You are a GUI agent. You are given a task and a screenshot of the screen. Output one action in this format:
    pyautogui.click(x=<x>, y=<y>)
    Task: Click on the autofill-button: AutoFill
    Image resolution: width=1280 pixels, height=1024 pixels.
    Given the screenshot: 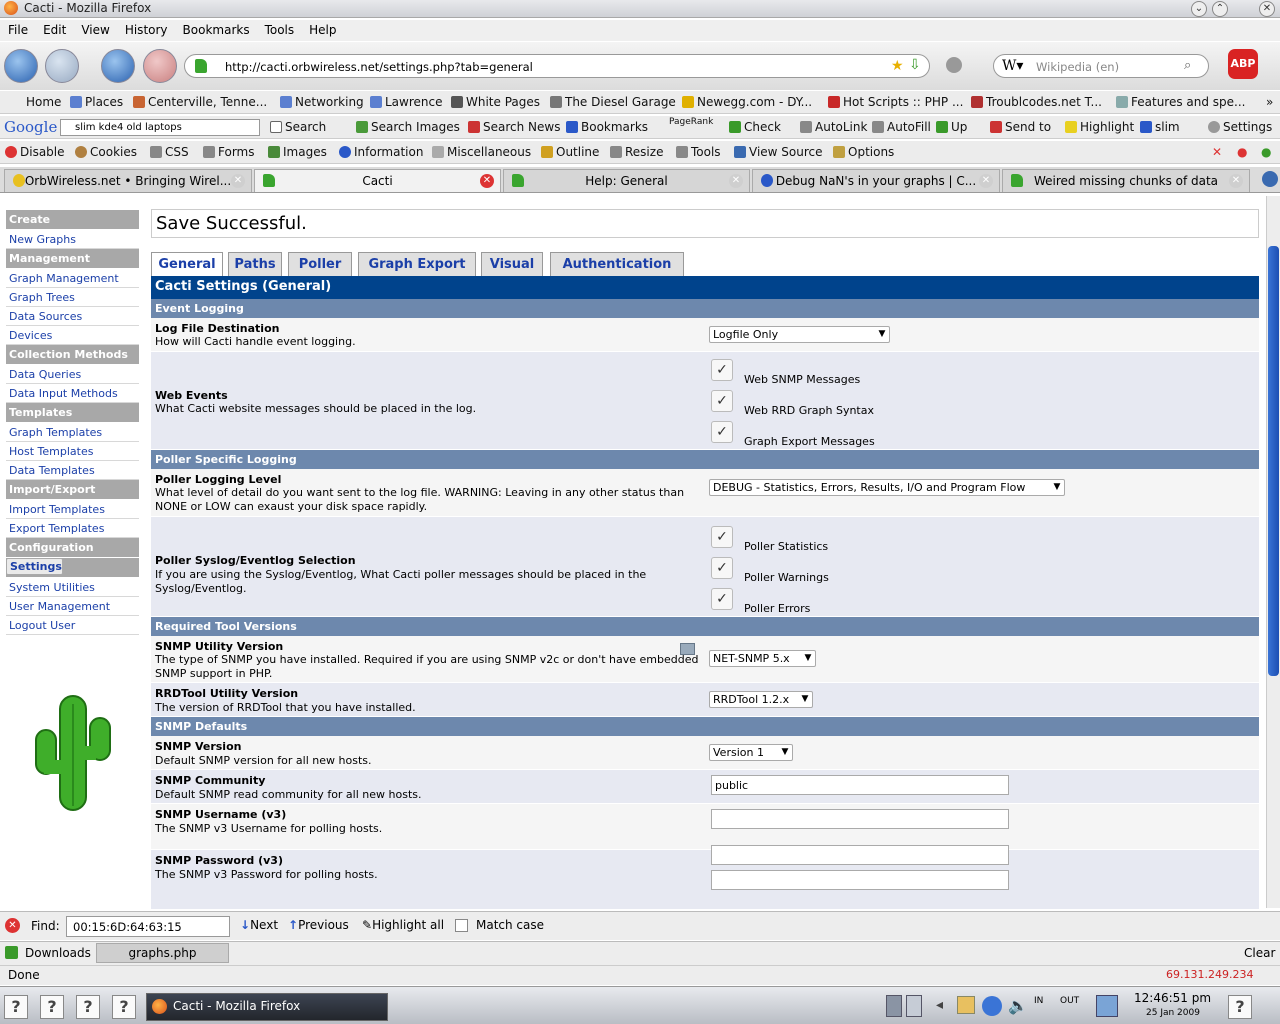 What is the action you would take?
    pyautogui.click(x=901, y=127)
    